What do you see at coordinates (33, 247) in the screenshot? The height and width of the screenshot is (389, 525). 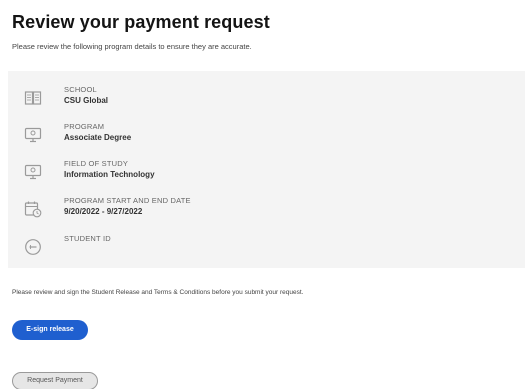 I see `id-badge-icon` at bounding box center [33, 247].